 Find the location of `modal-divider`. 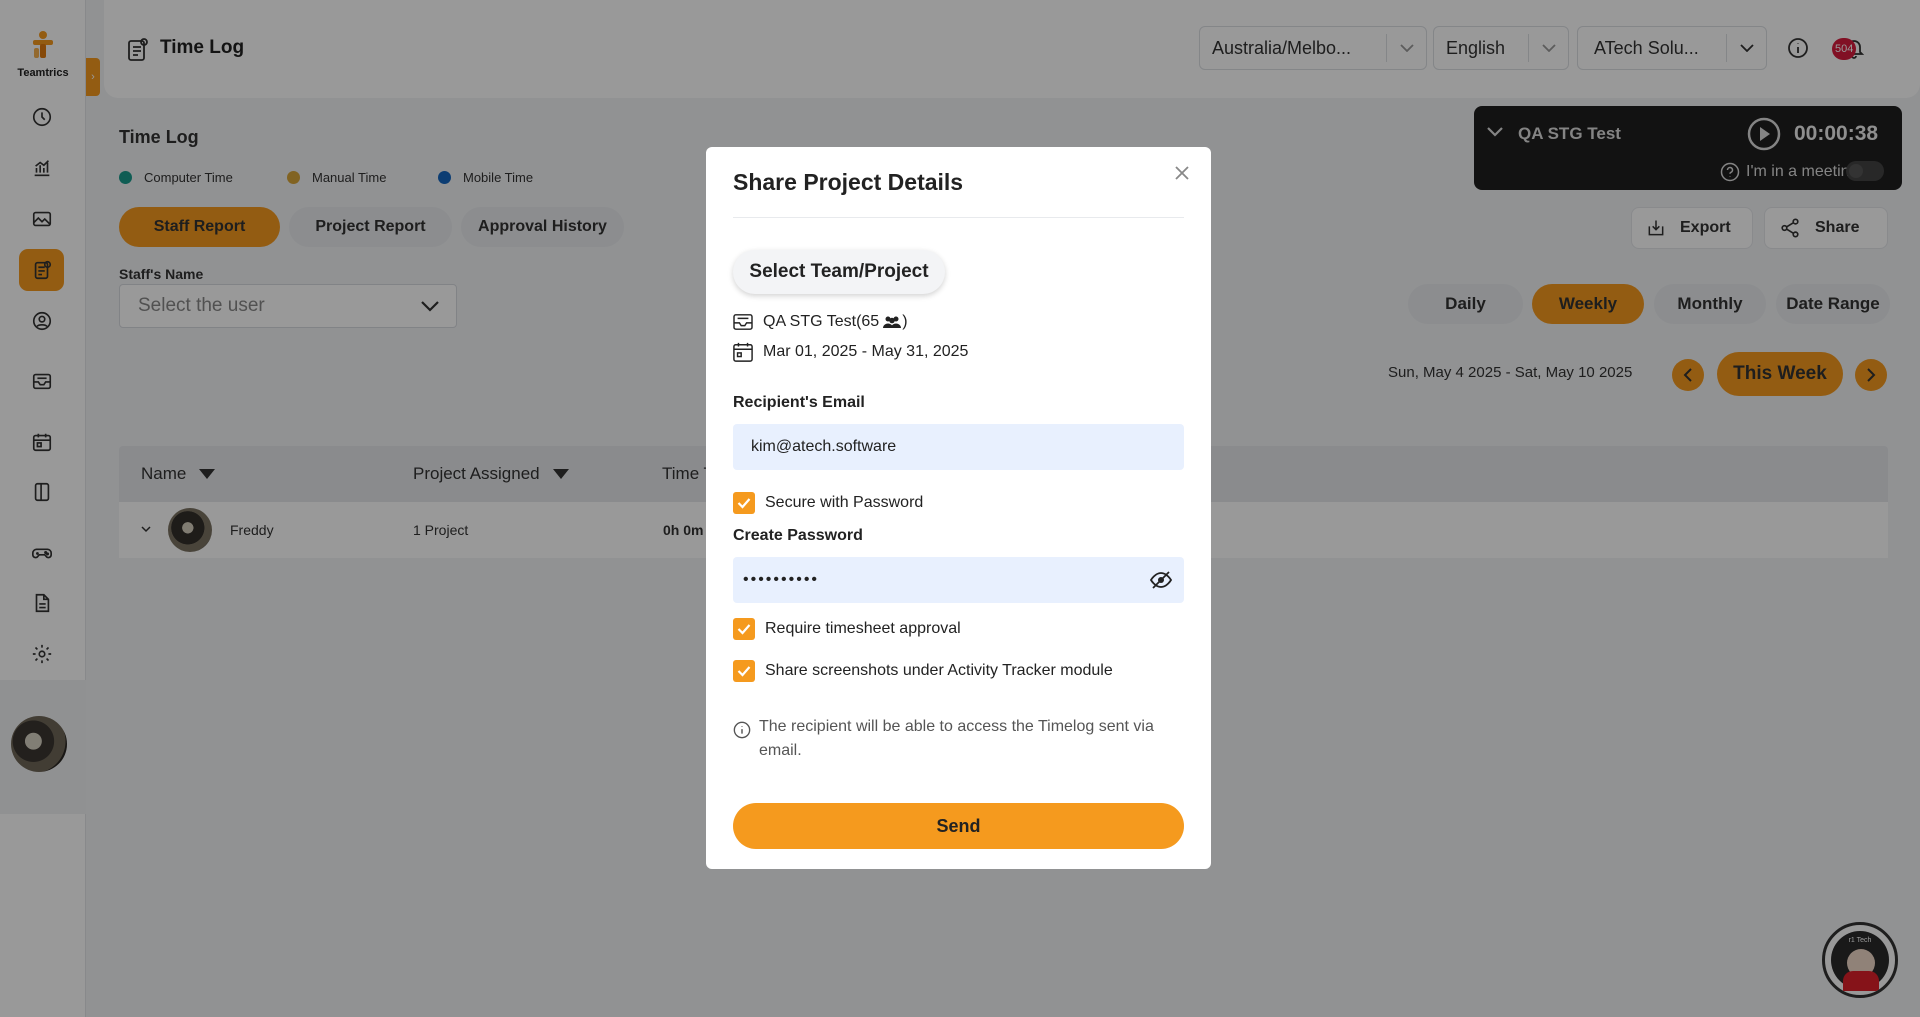

modal-divider is located at coordinates (958, 217).